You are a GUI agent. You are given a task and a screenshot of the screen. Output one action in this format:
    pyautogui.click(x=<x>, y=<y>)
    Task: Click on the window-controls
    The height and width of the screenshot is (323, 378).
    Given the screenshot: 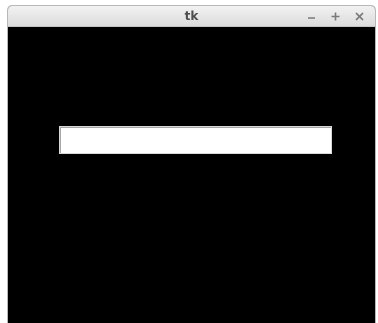 What is the action you would take?
    pyautogui.click(x=330, y=16)
    